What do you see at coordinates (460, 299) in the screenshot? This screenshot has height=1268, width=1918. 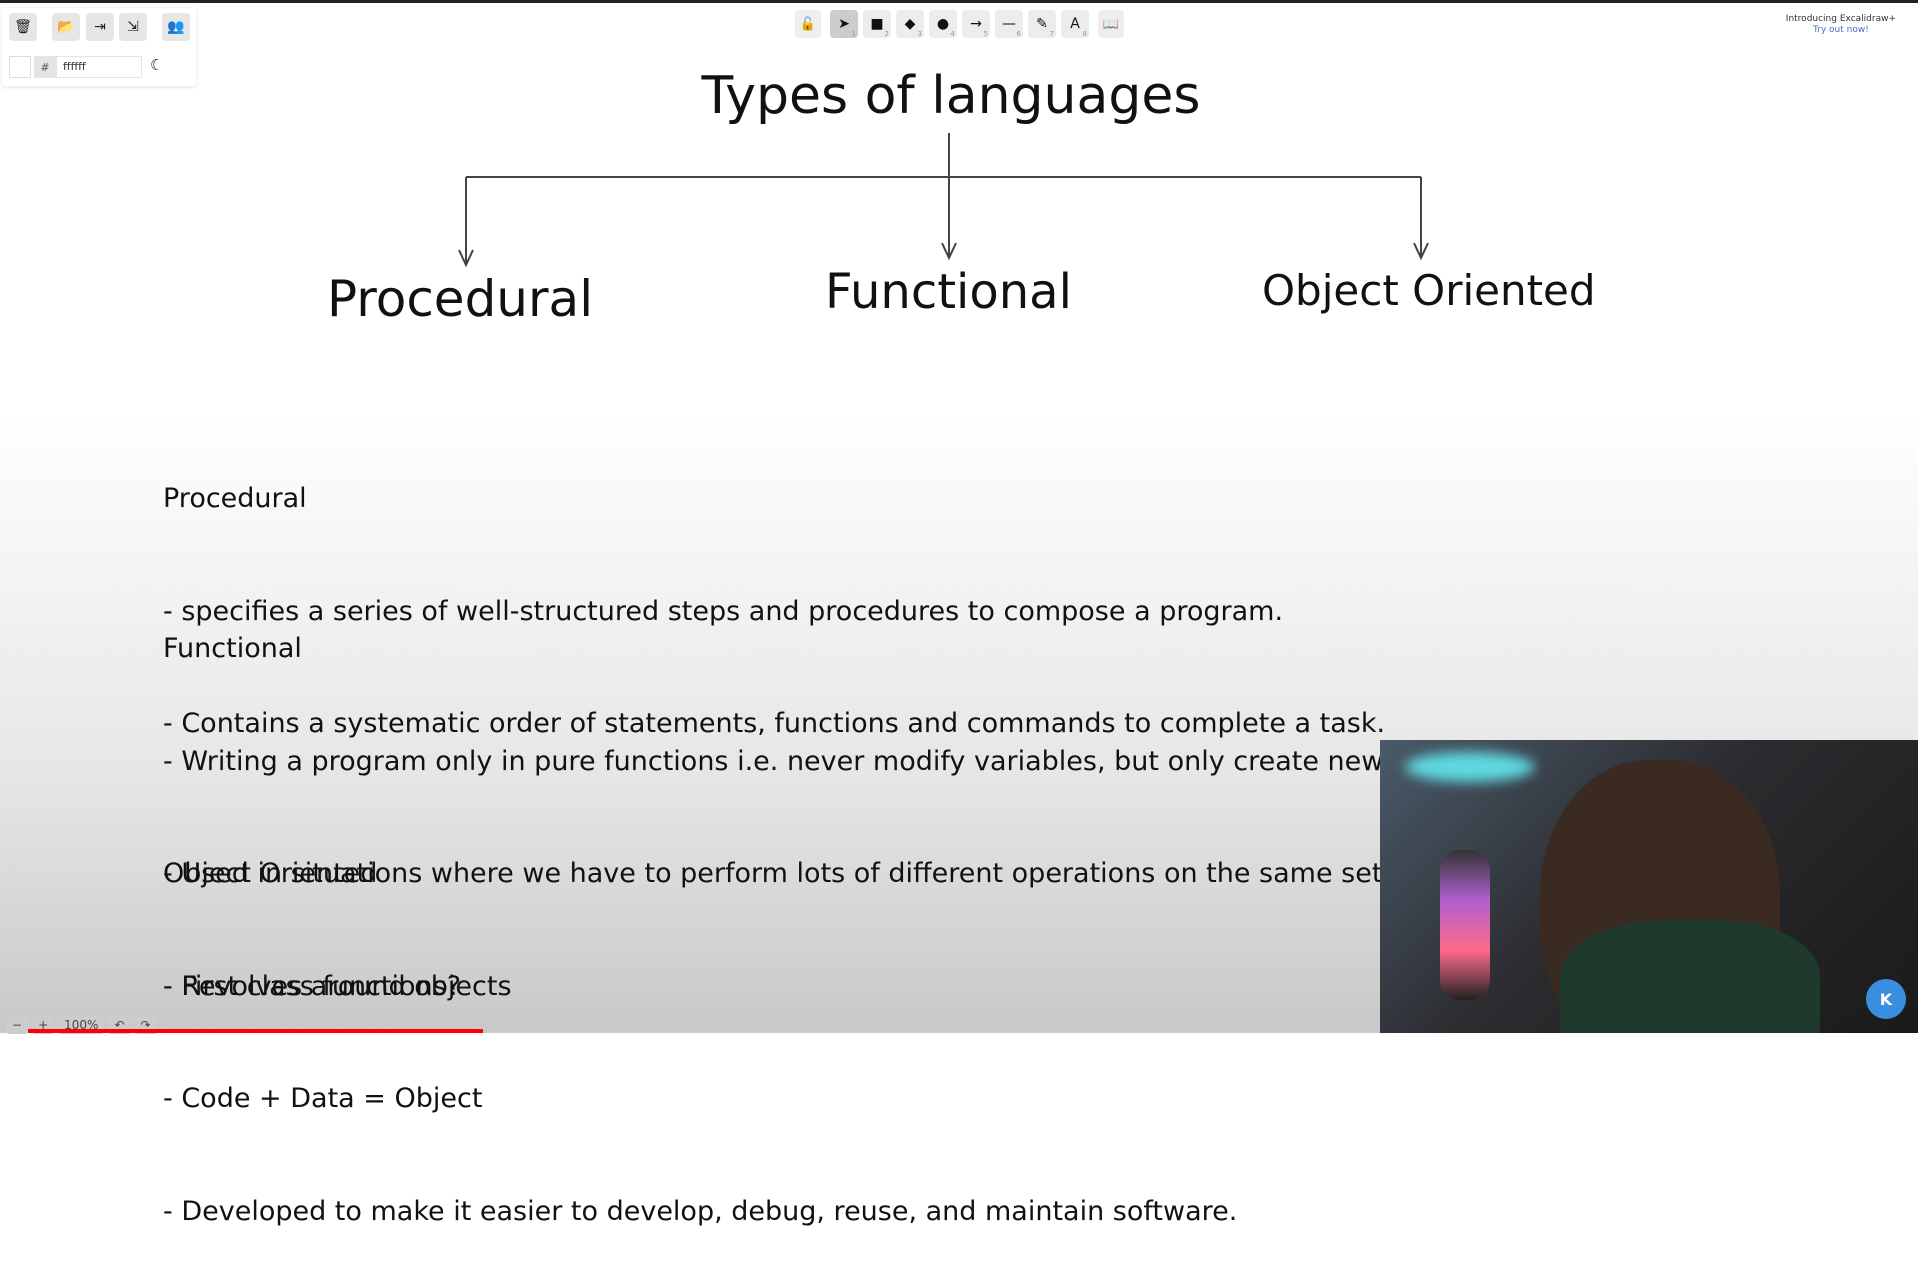 I see `branch-procedural: Procedural` at bounding box center [460, 299].